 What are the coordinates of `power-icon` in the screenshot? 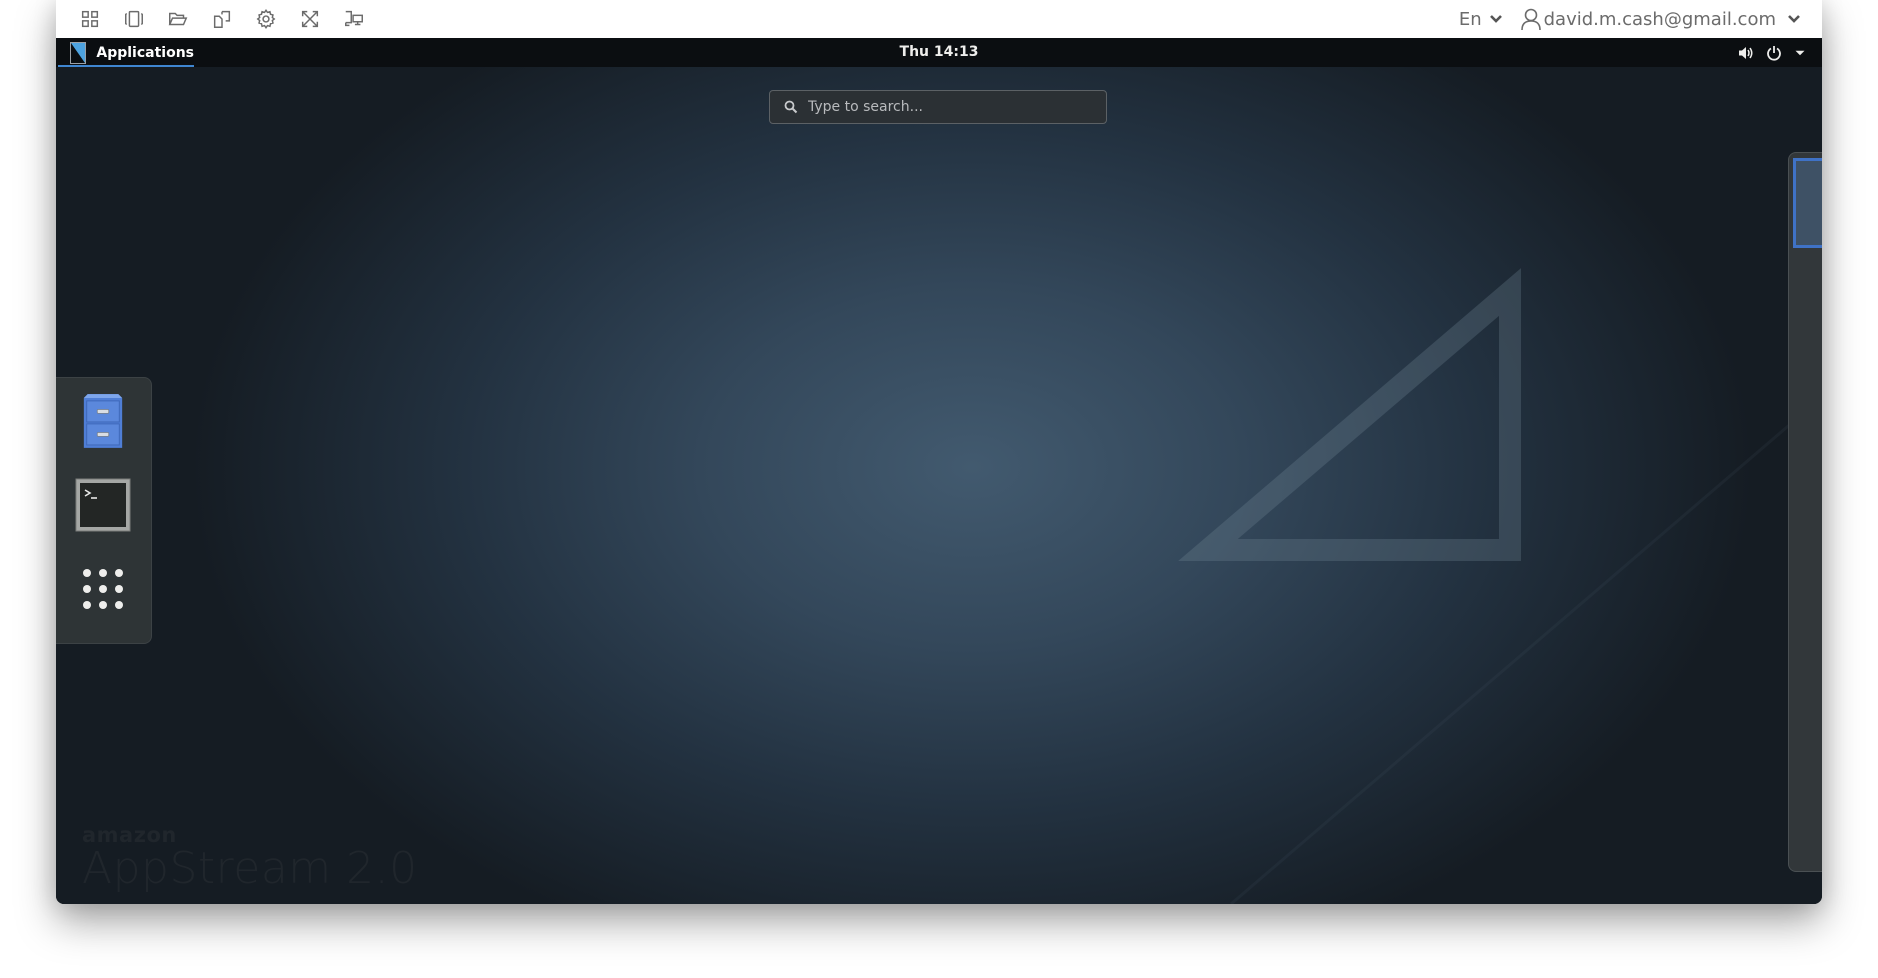 It's located at (1774, 53).